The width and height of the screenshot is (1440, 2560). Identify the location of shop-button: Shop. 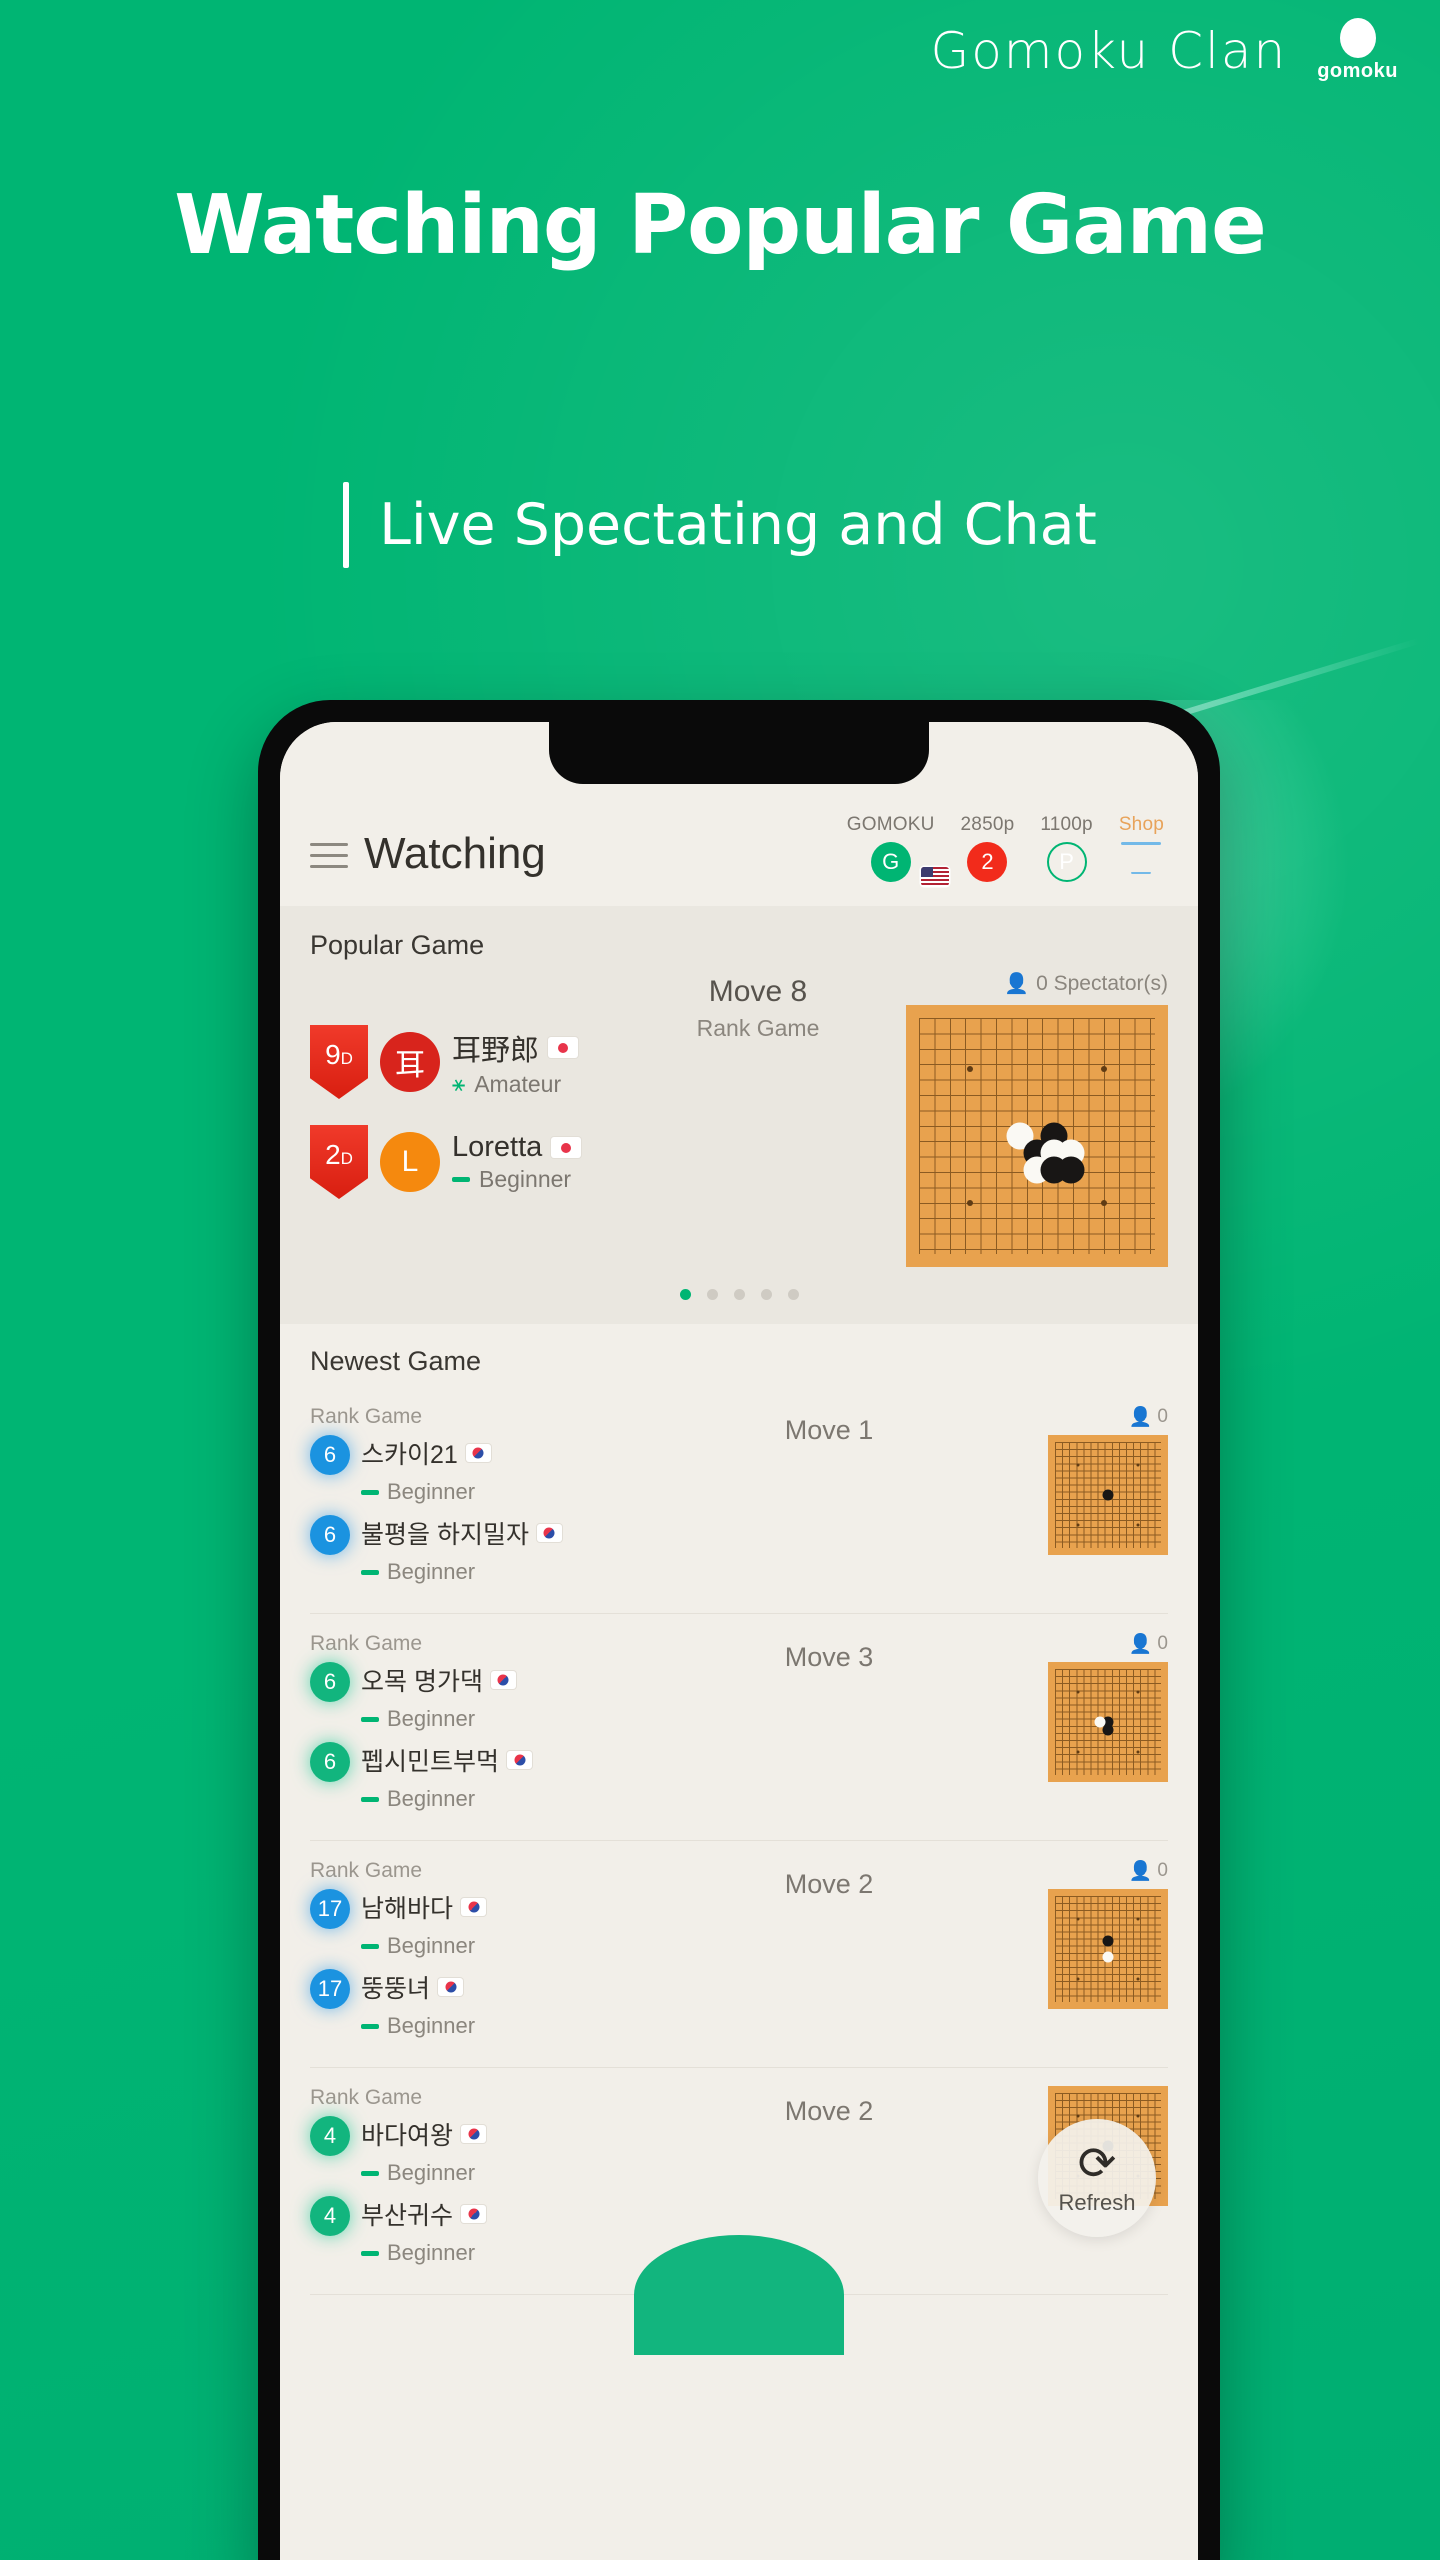
(1141, 844).